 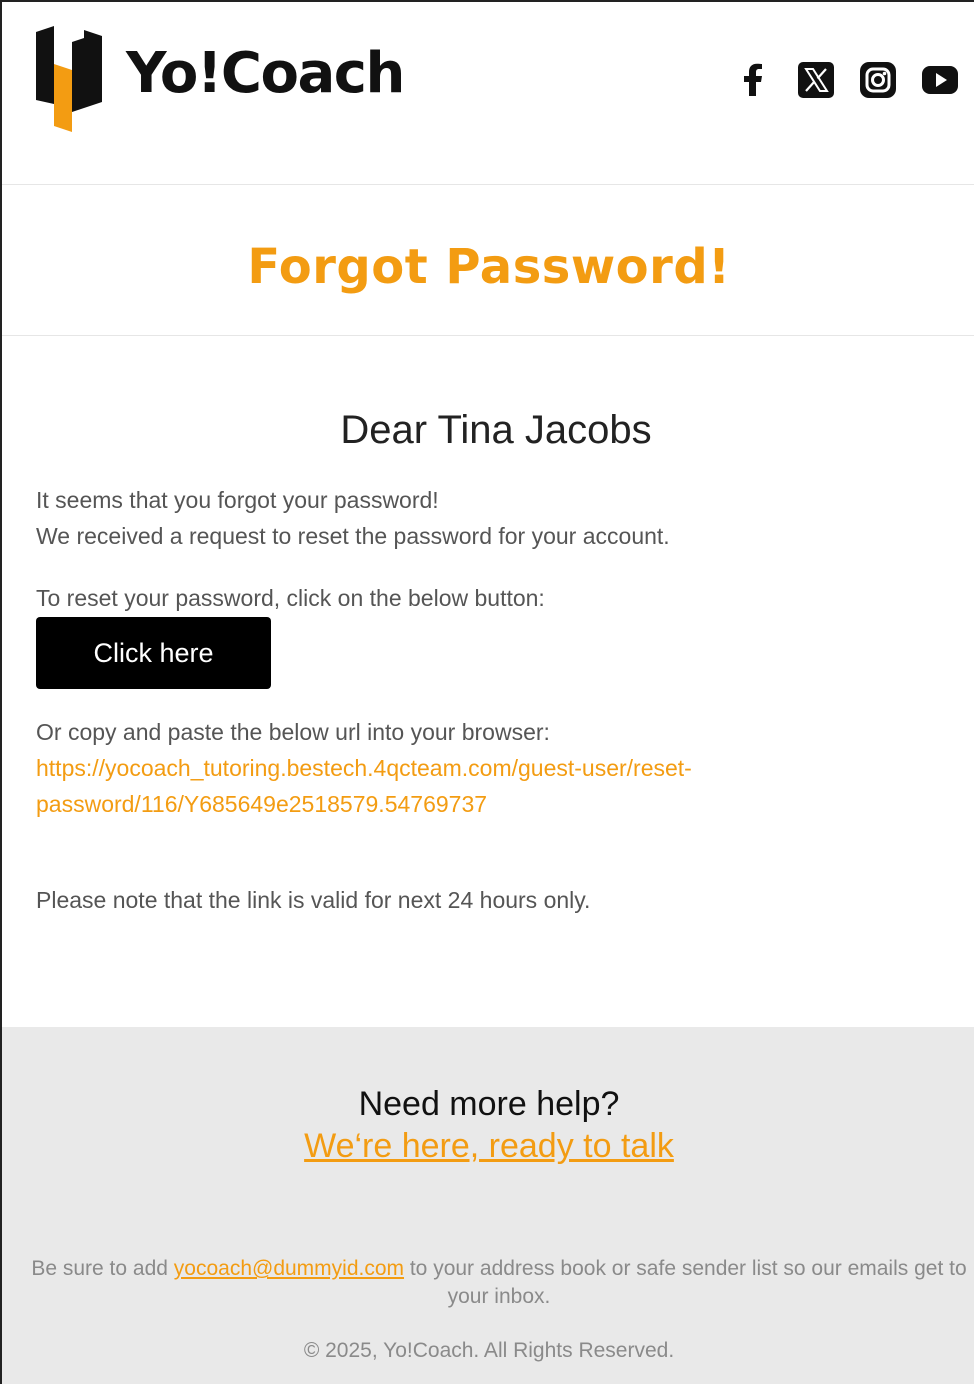 I want to click on facebook-icon, so click(x=754, y=80).